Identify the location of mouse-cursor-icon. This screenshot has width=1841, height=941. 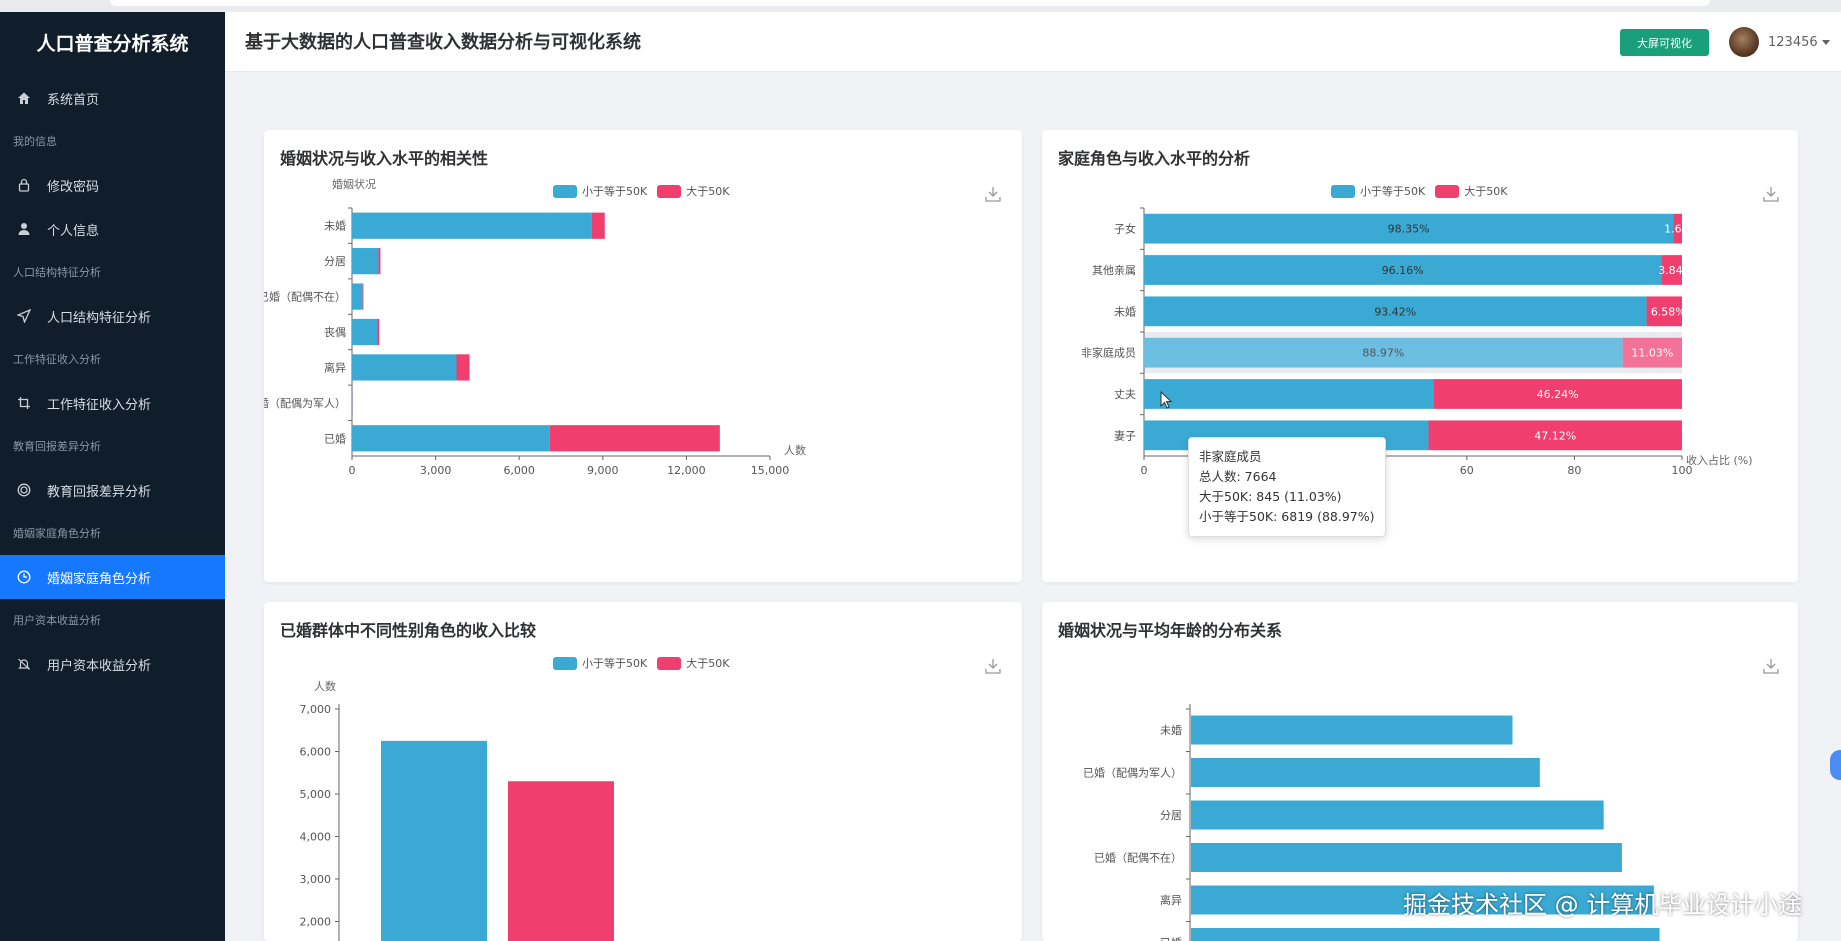
(1166, 400).